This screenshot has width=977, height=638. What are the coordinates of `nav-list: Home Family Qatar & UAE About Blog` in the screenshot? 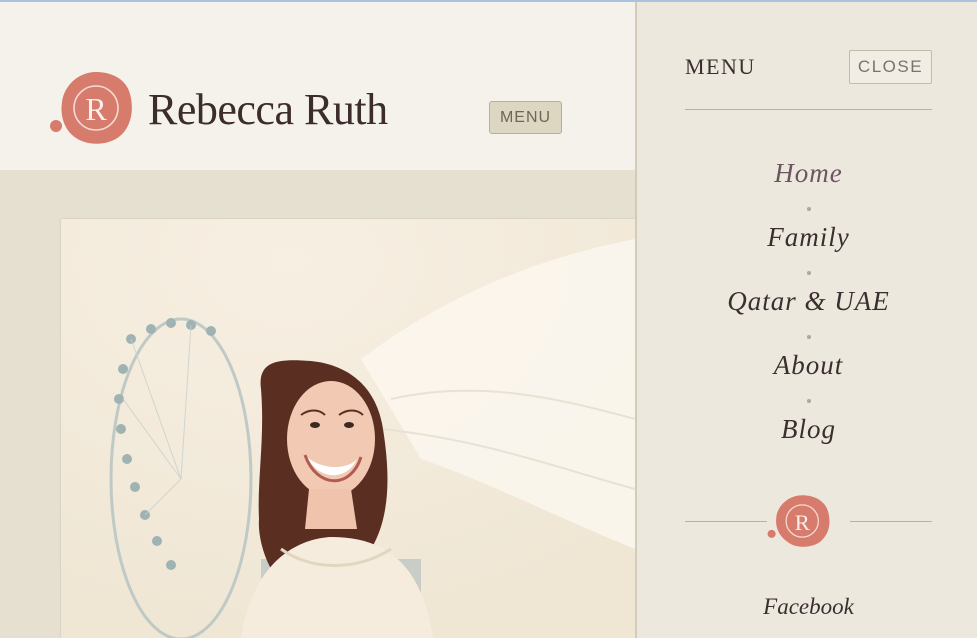 It's located at (808, 312).